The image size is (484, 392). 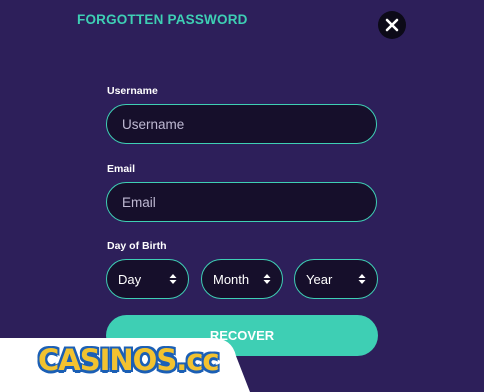 I want to click on close-icon, so click(x=392, y=25).